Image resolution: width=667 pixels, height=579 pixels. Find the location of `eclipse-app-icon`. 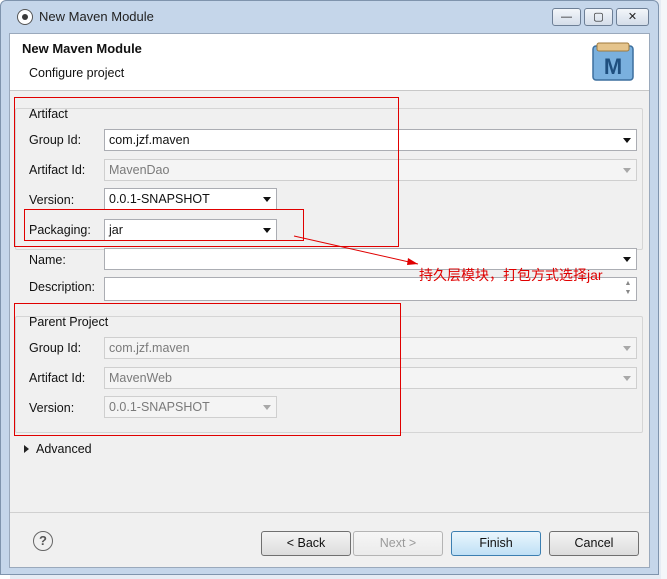

eclipse-app-icon is located at coordinates (25, 17).